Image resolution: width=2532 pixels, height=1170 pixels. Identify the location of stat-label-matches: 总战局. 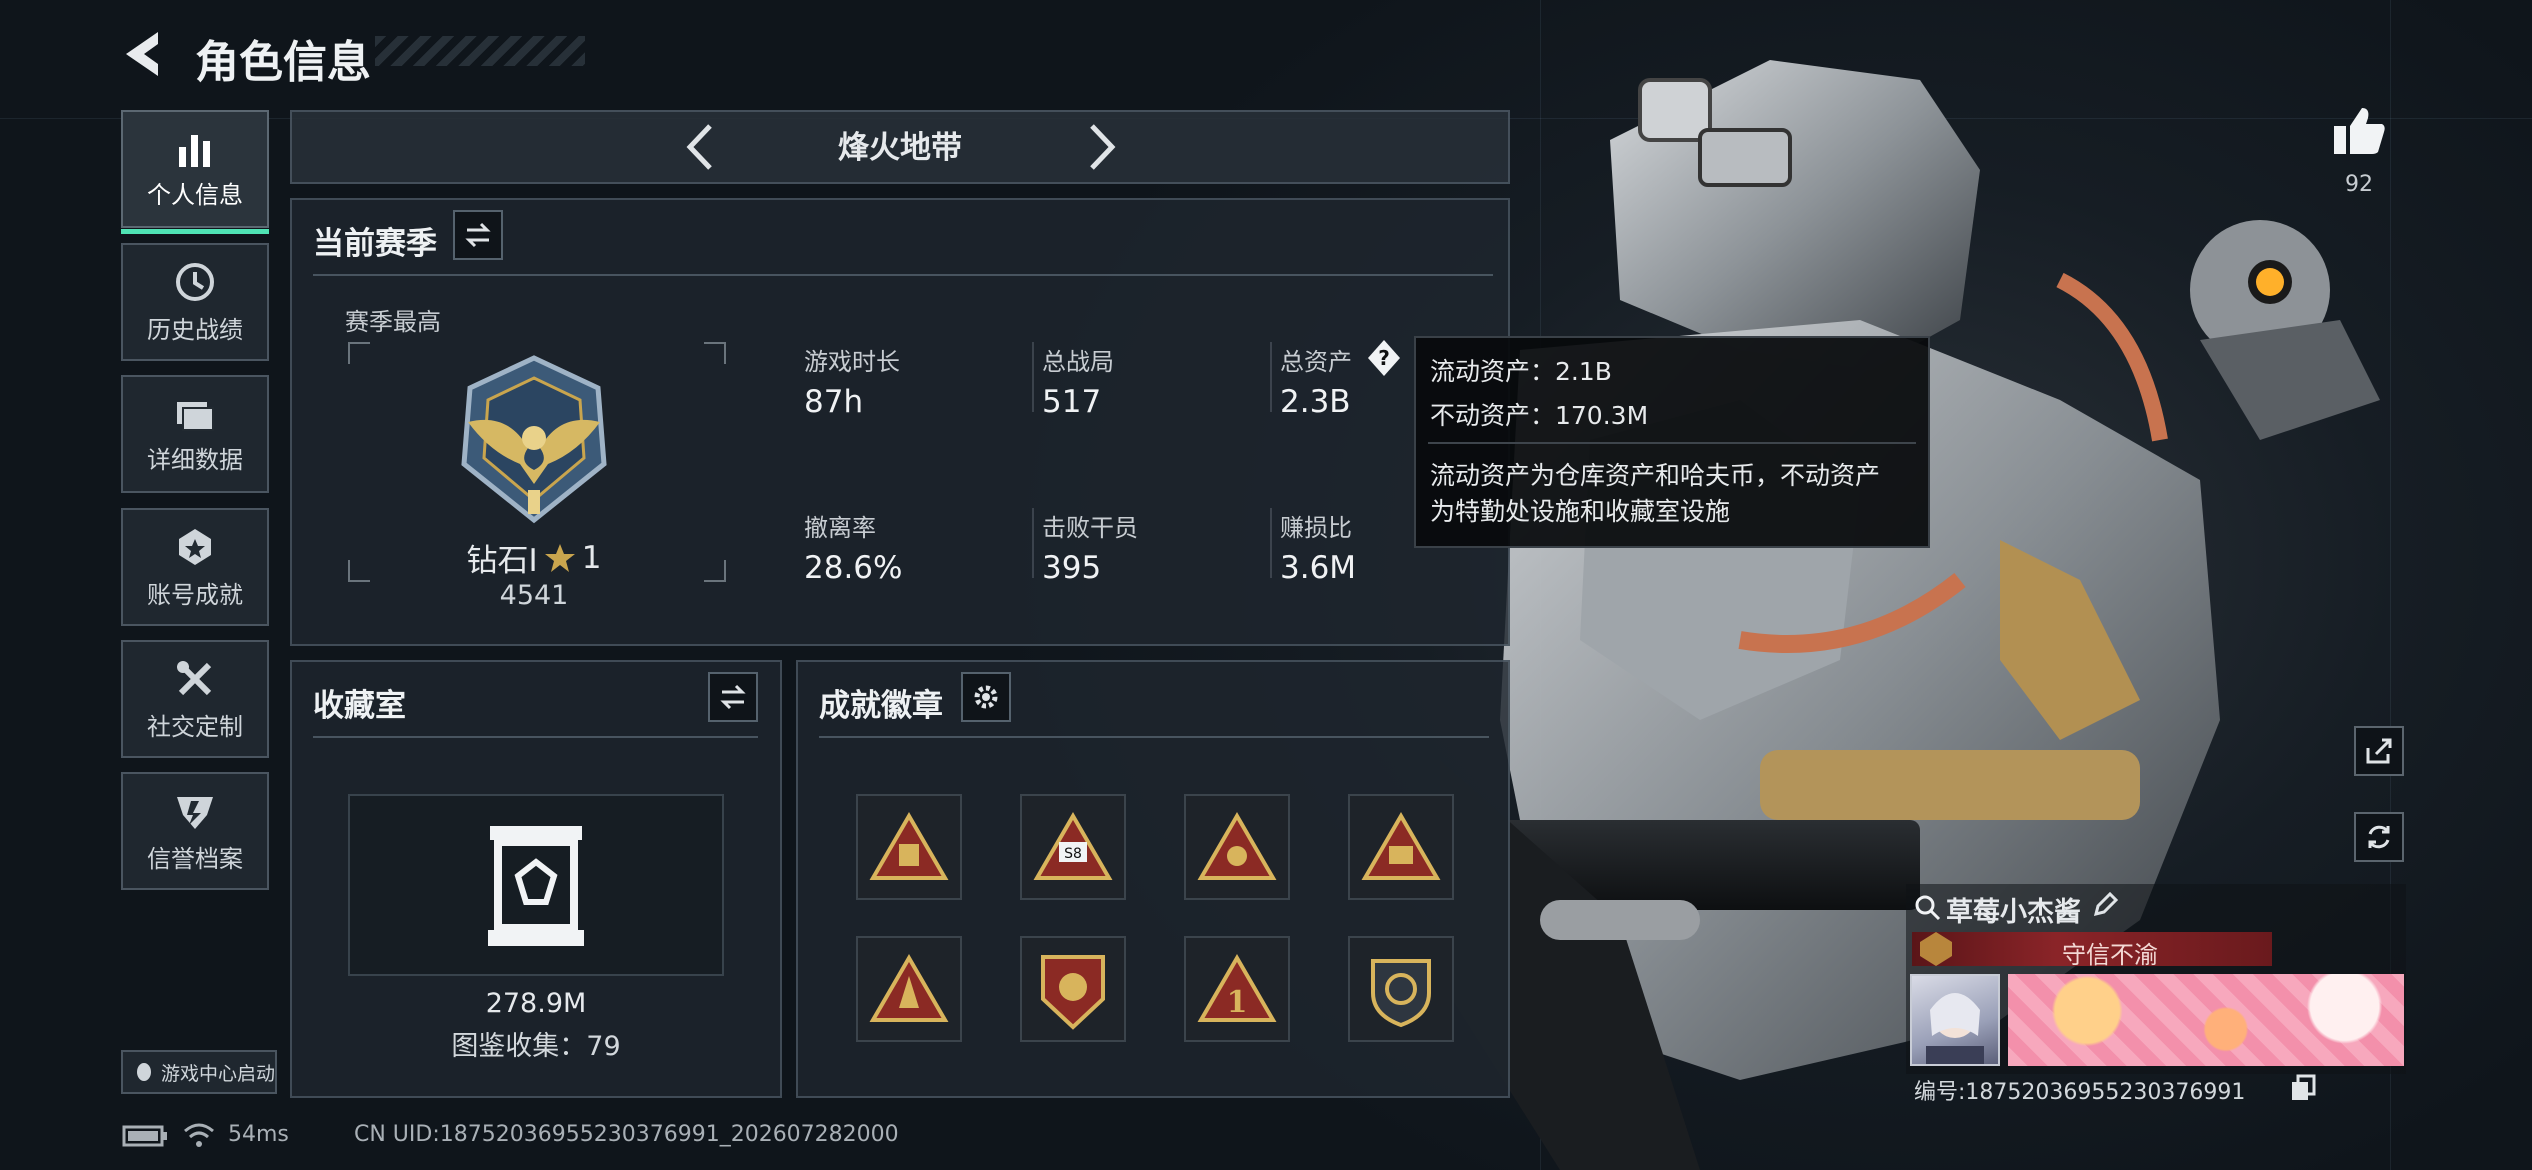
(1078, 362).